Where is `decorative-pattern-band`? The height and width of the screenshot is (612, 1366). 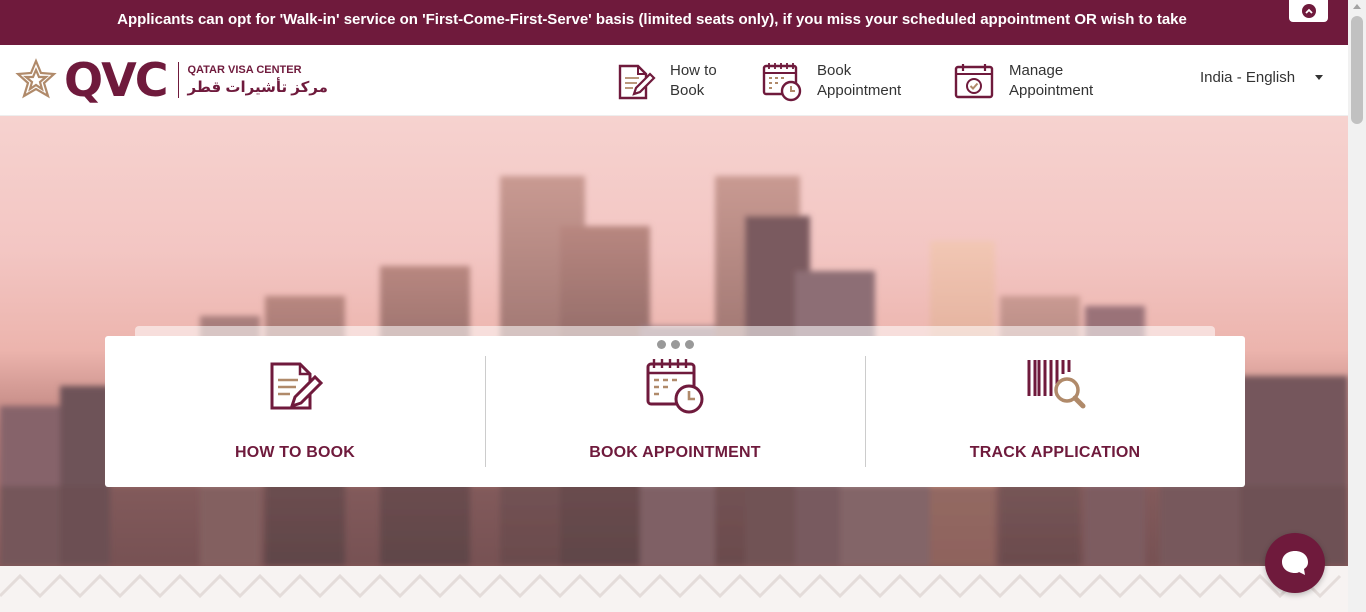 decorative-pattern-band is located at coordinates (674, 589).